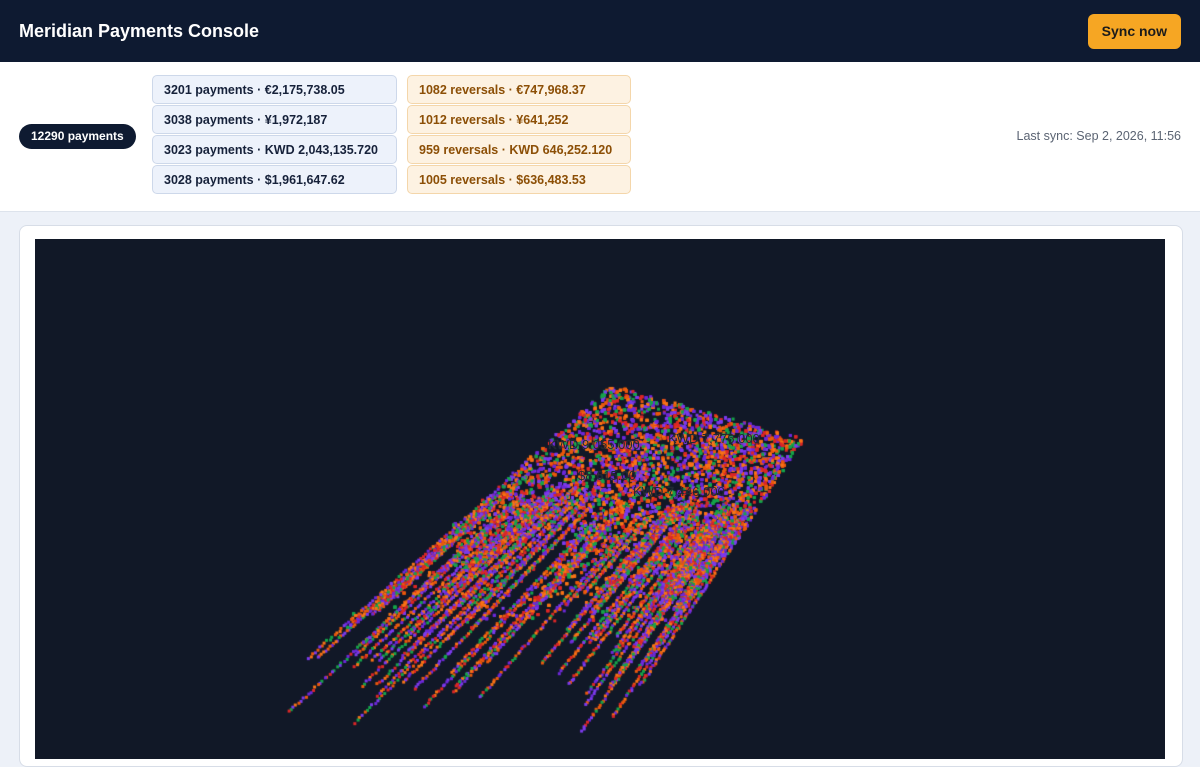  What do you see at coordinates (274, 179) in the screenshot?
I see `payment-summary-chip-usd: 3028 payments · $1,961,647.62` at bounding box center [274, 179].